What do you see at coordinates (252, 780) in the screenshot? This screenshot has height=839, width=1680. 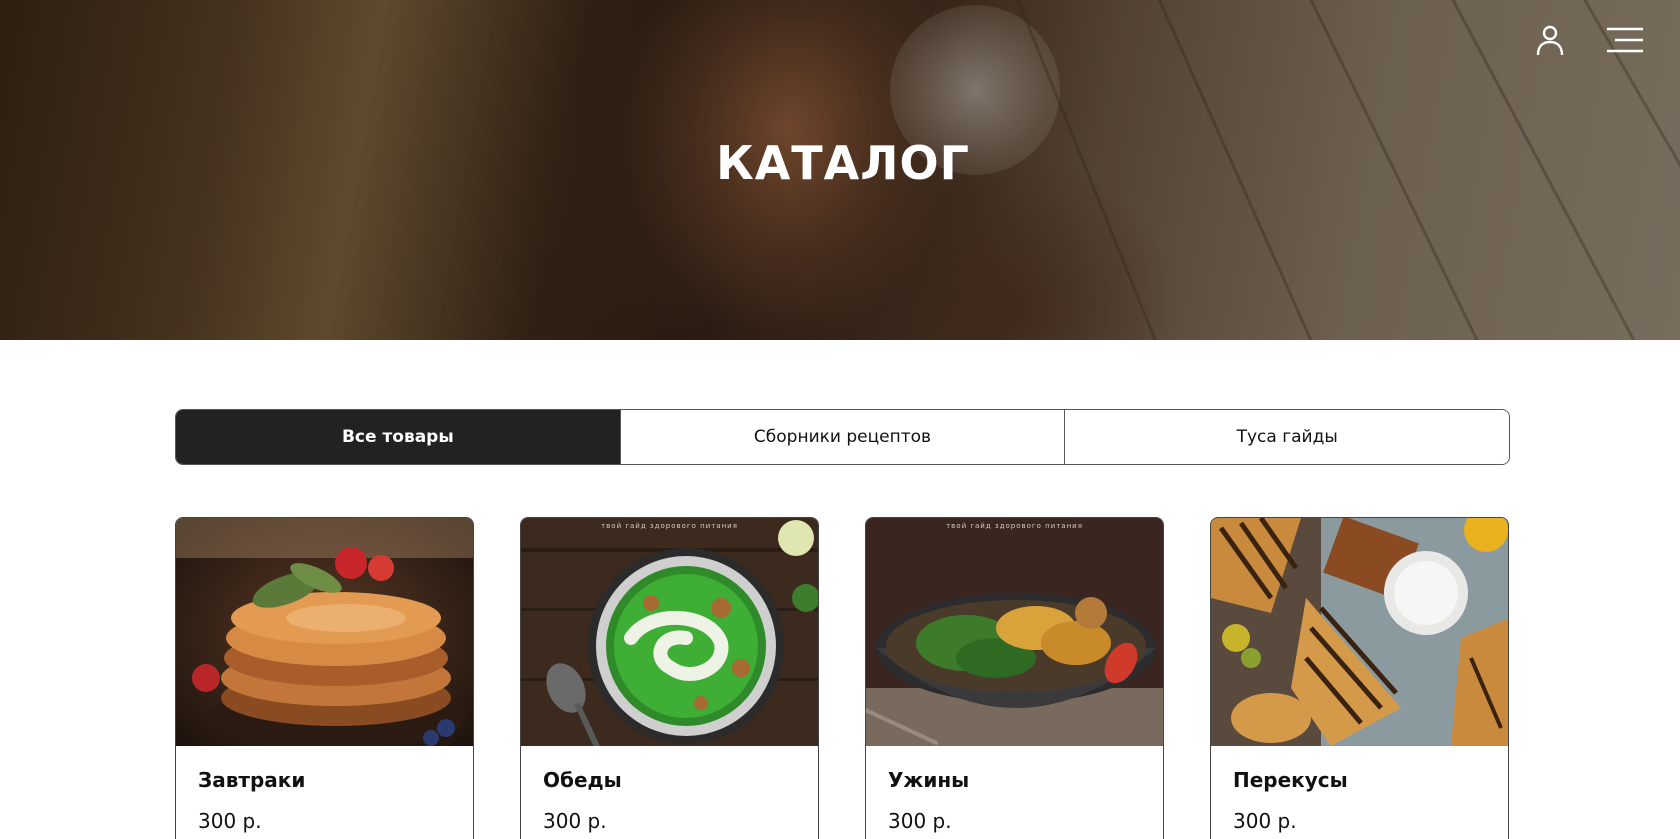 I see `product-name: Завтраки` at bounding box center [252, 780].